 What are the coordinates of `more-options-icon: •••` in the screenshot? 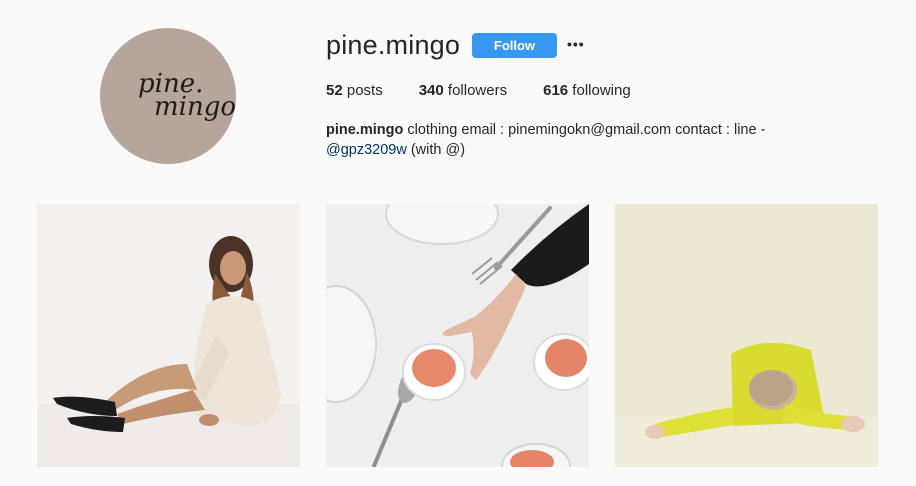 It's located at (576, 44).